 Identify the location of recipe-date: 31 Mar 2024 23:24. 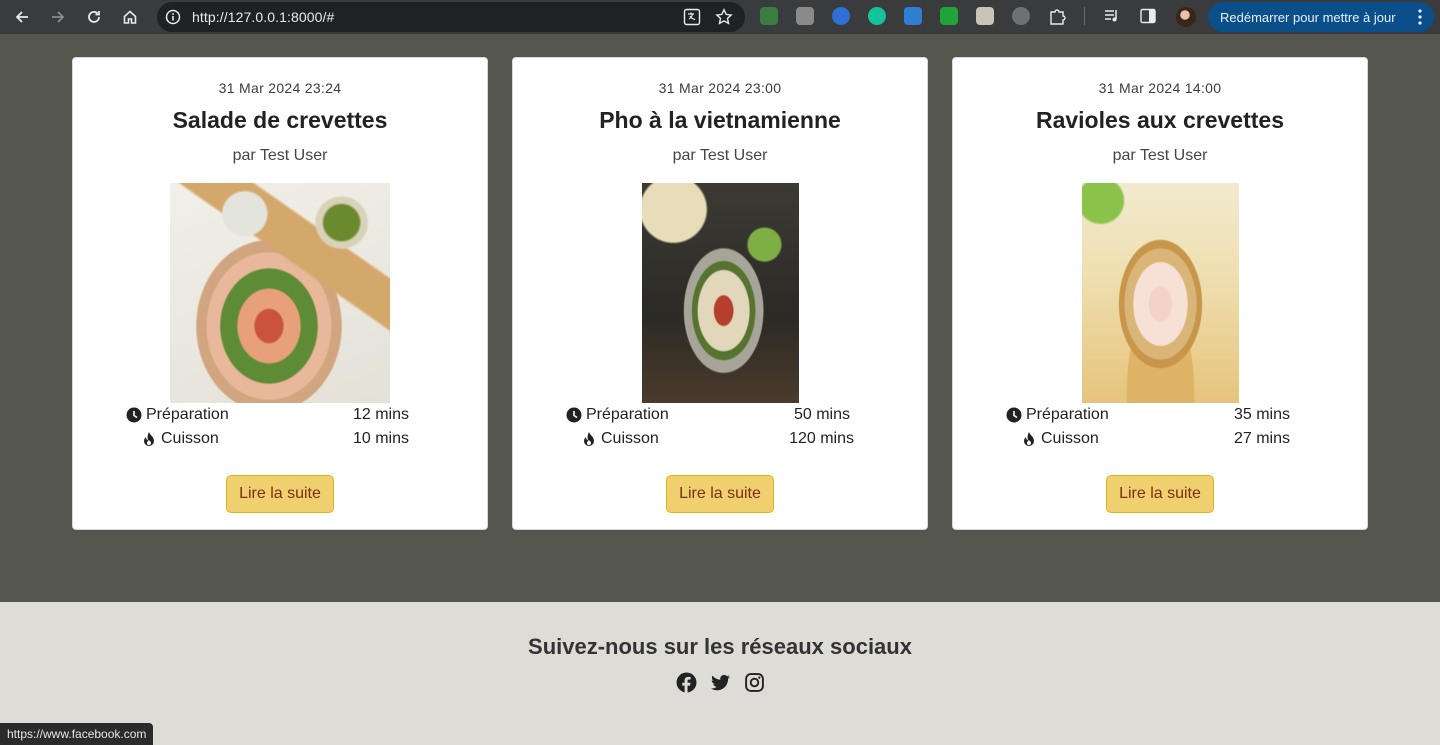
(280, 88).